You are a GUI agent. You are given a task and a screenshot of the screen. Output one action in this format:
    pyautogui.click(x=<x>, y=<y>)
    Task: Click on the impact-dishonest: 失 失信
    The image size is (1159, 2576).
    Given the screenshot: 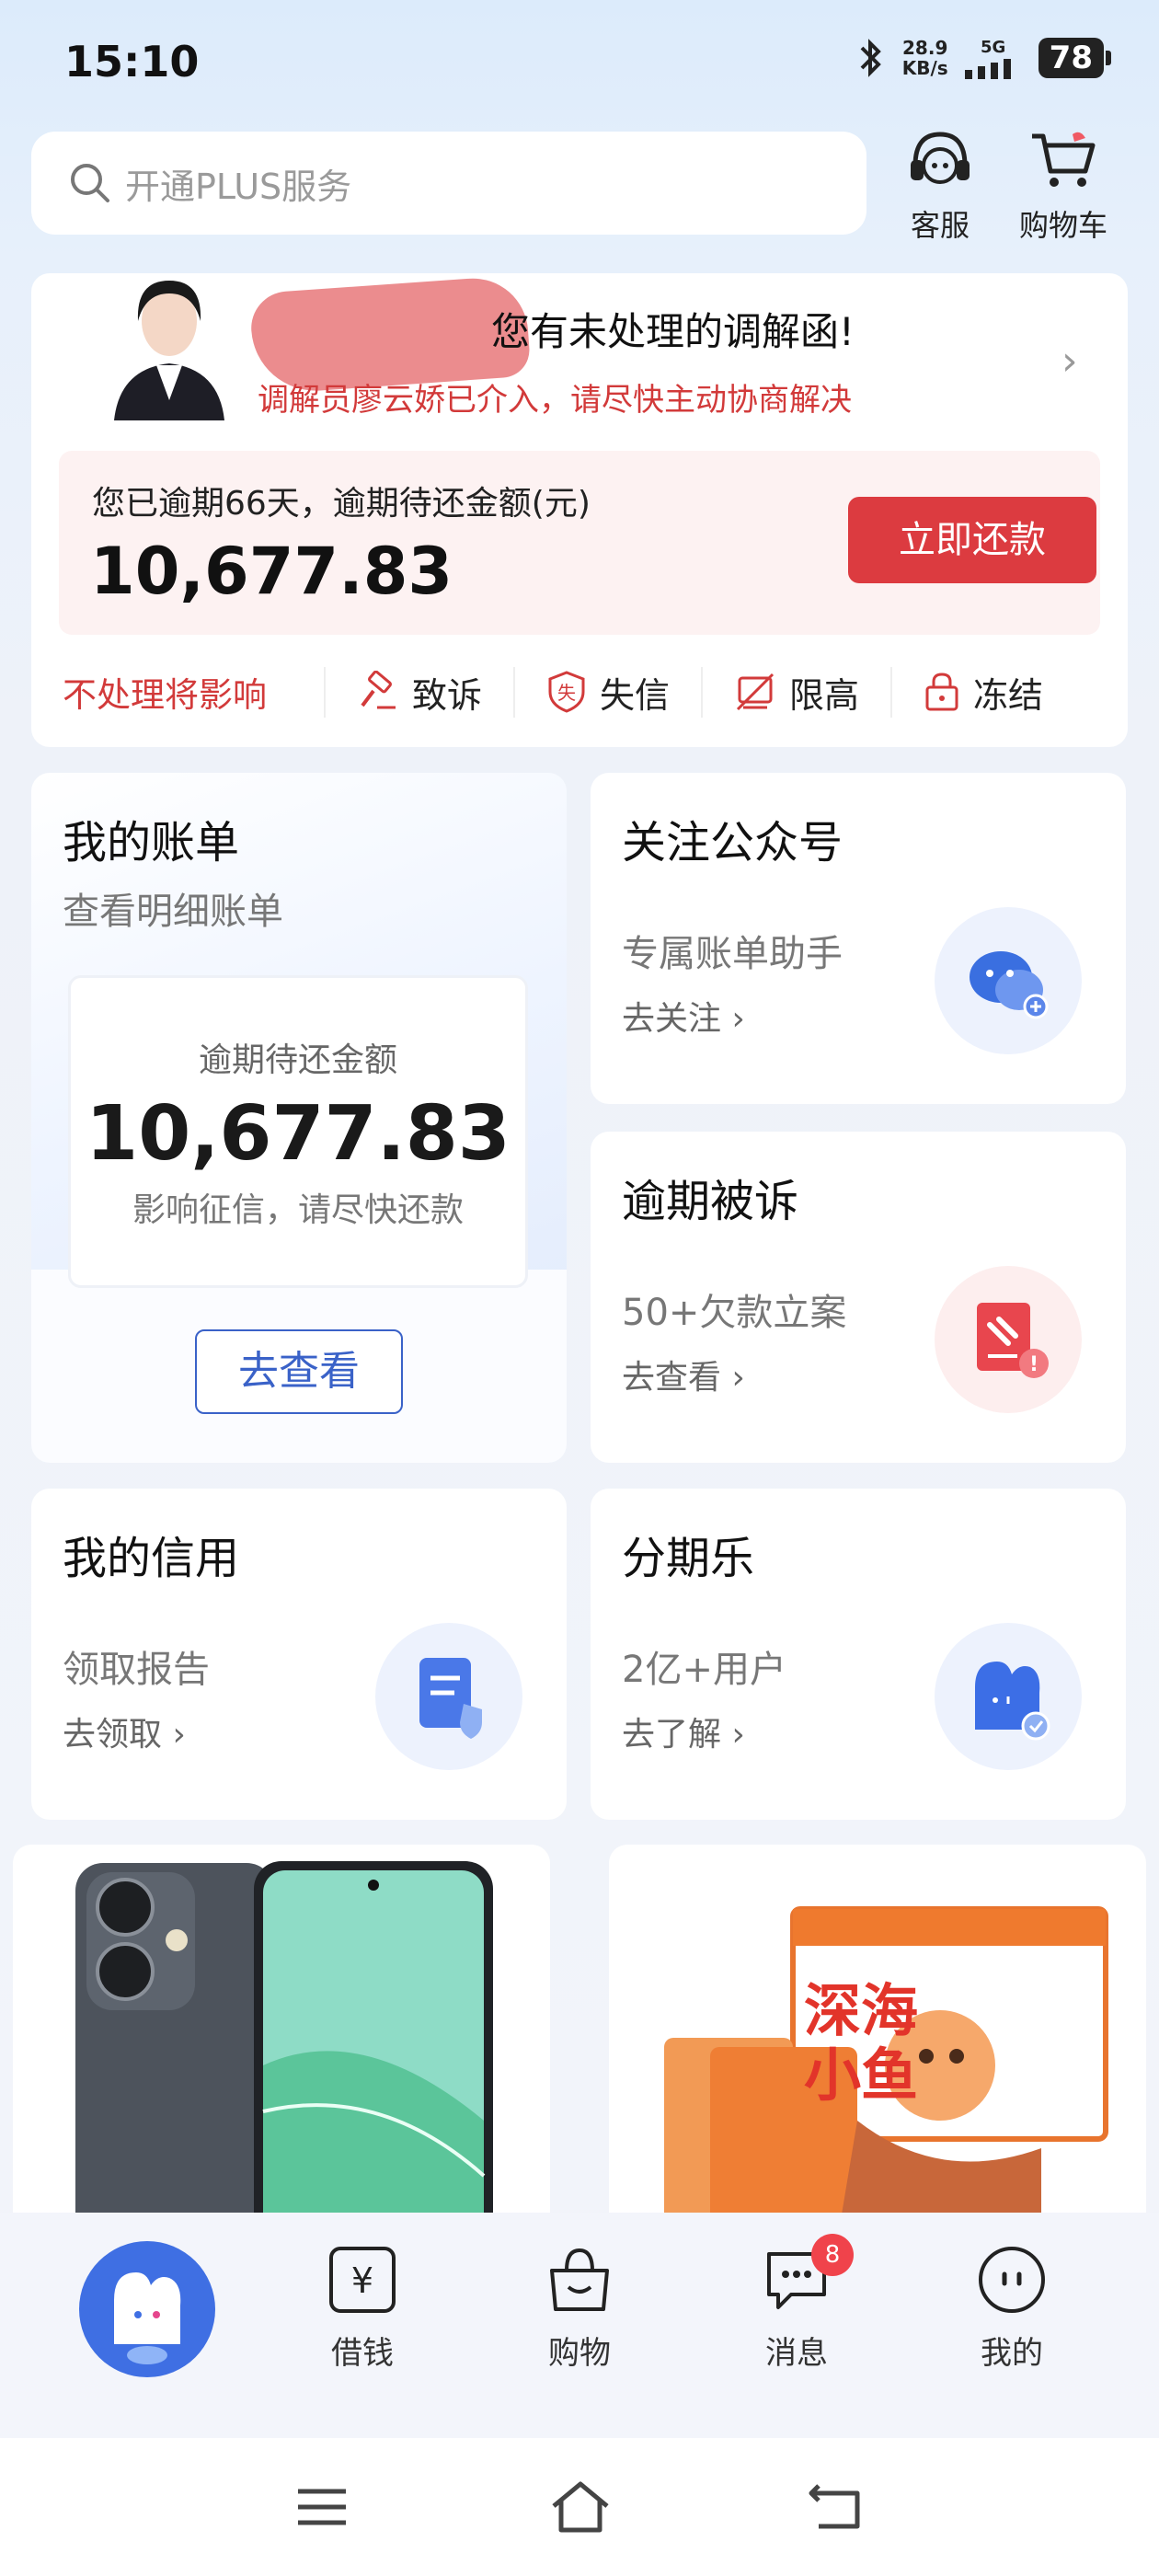 What is the action you would take?
    pyautogui.click(x=607, y=692)
    